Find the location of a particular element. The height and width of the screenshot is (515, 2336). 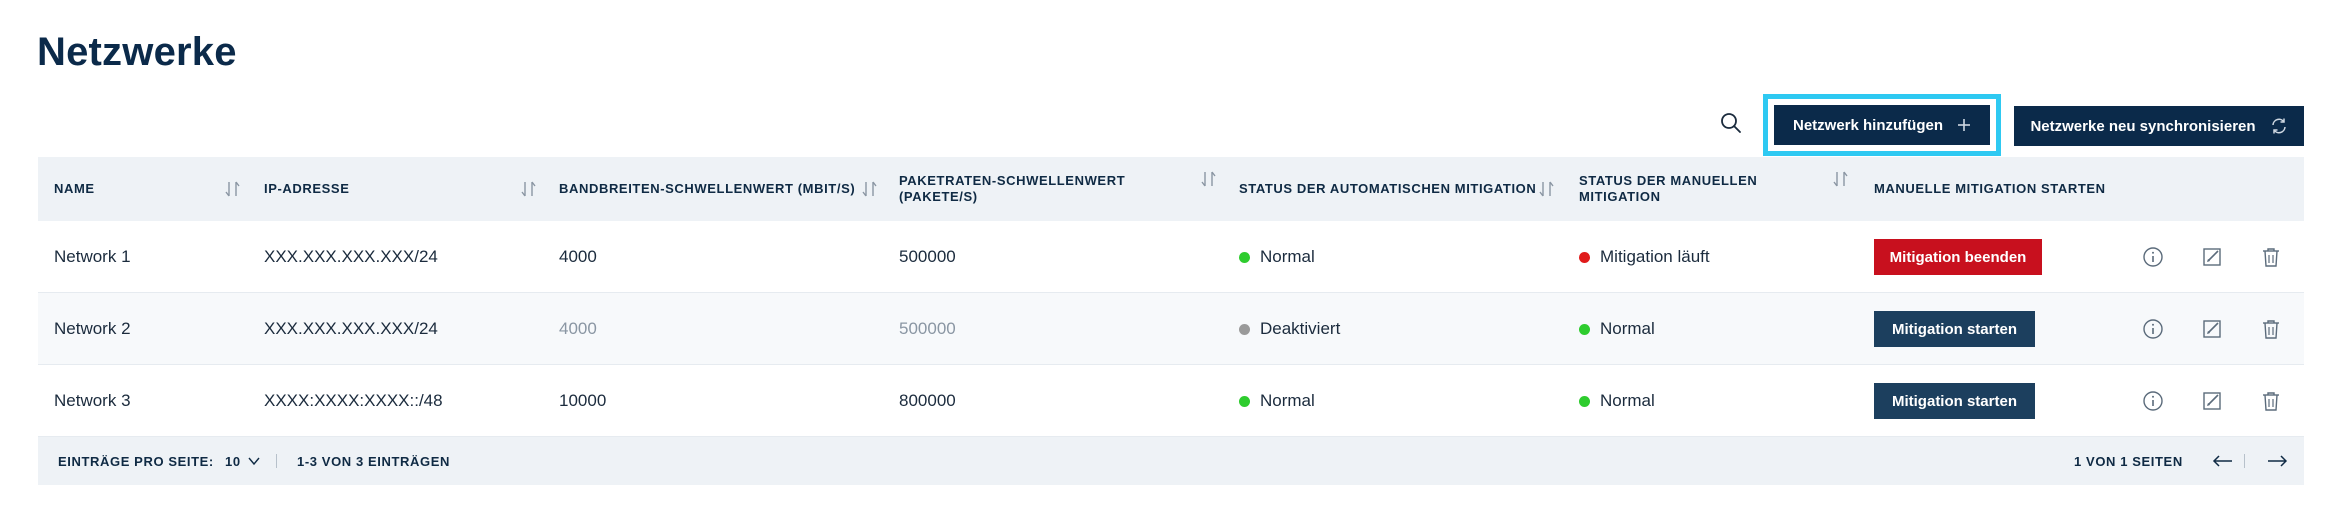

sync-networks-button: Netzwerke neu synchronisieren is located at coordinates (2159, 126).